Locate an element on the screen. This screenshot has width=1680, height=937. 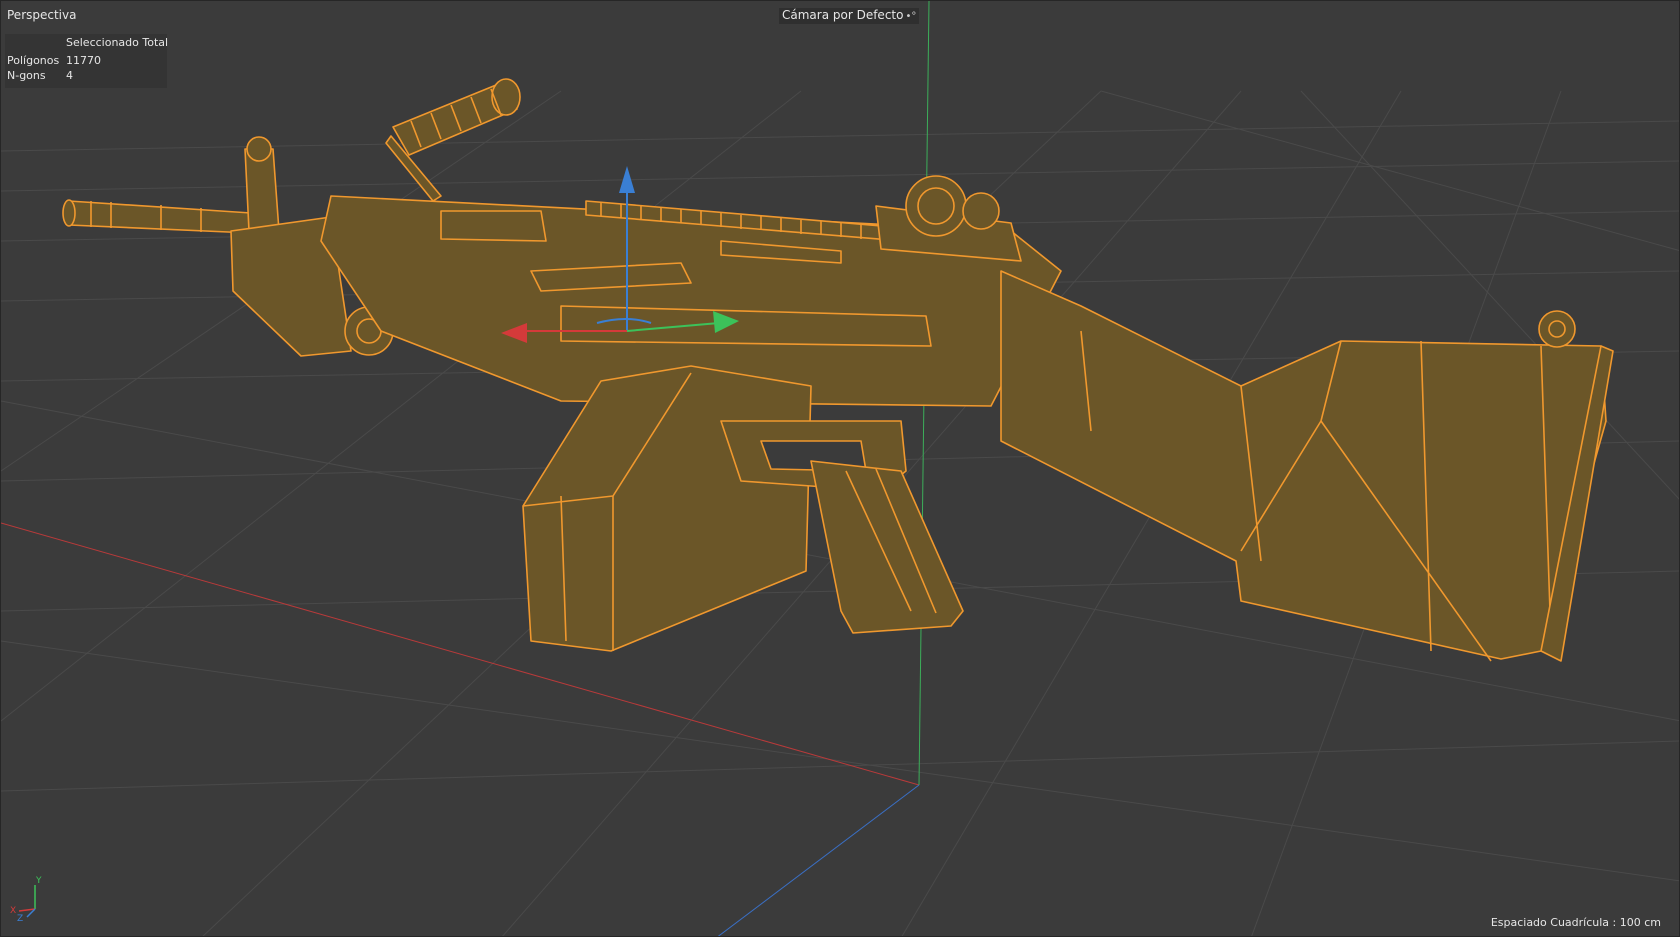
camera-selector: Cámara por Defecto •° is located at coordinates (849, 16).